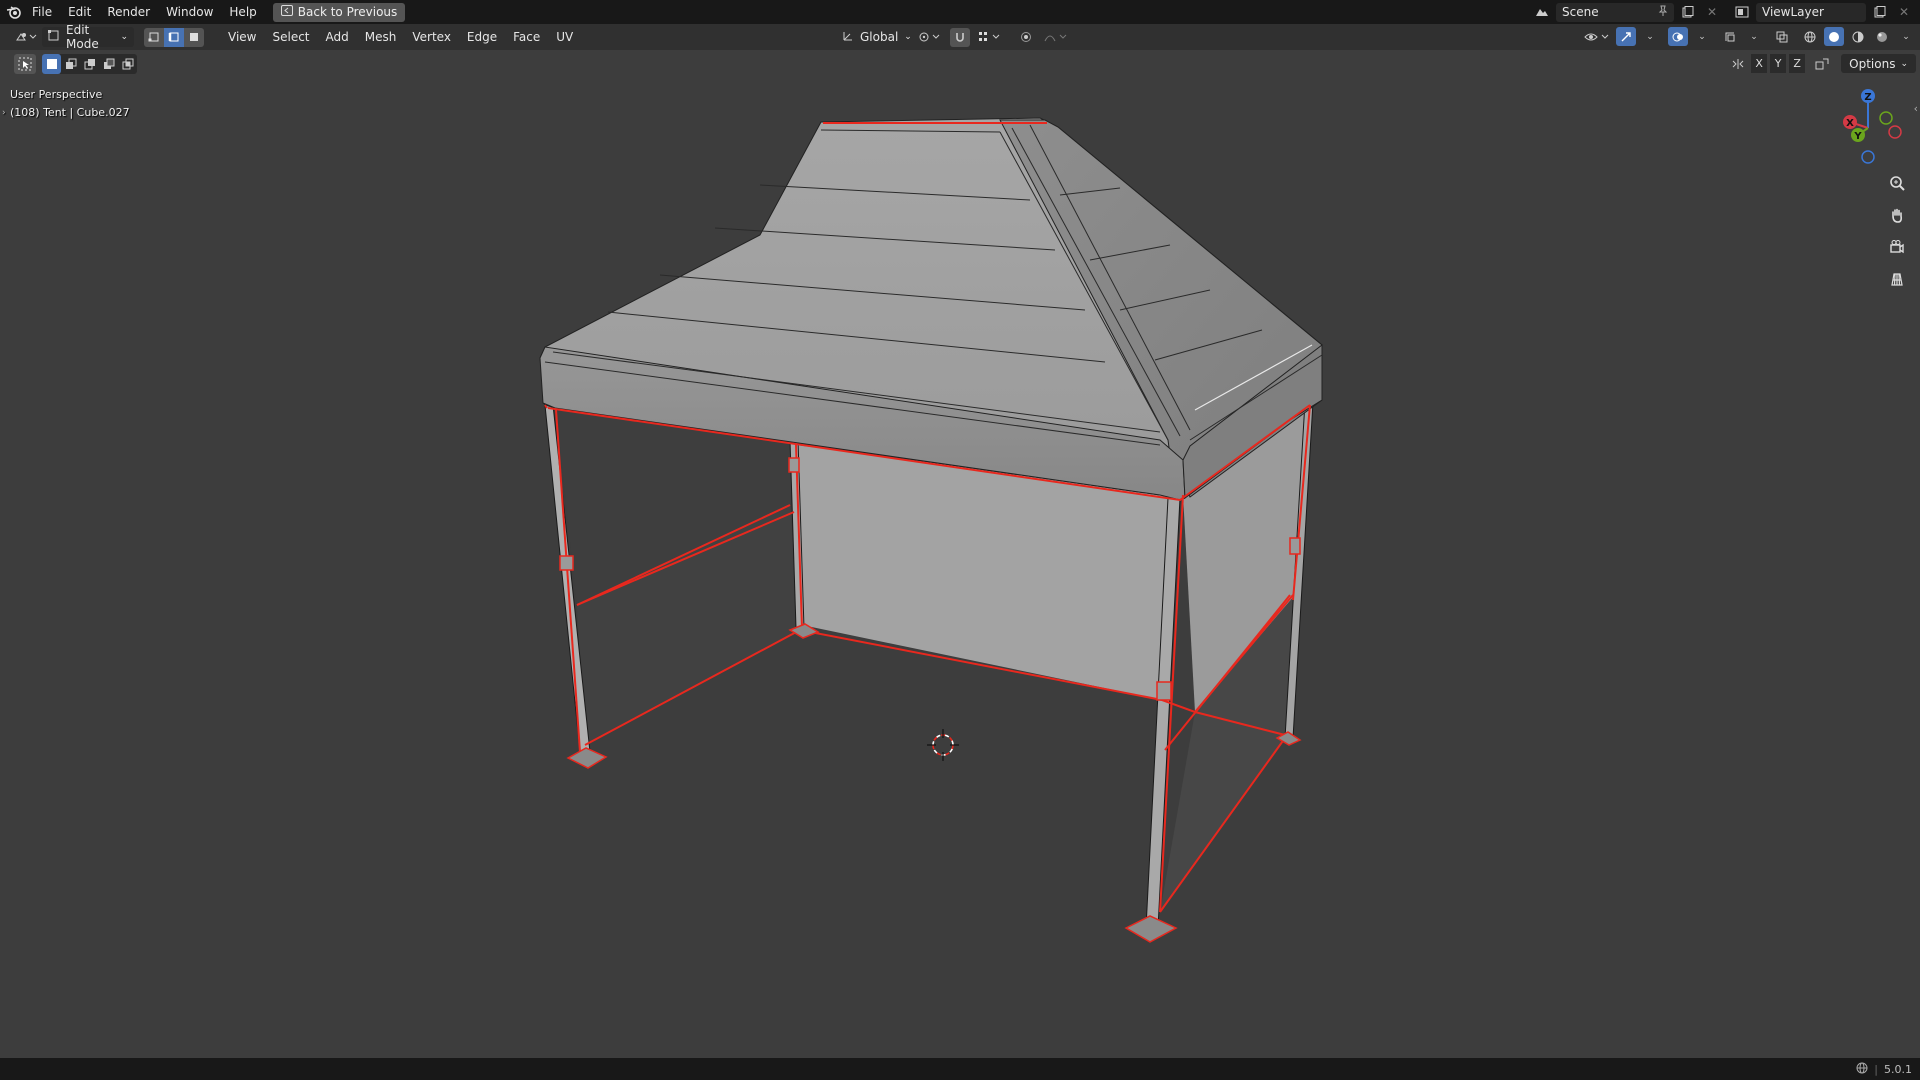  What do you see at coordinates (347, 12) in the screenshot?
I see `back-button-label: Back to Previous` at bounding box center [347, 12].